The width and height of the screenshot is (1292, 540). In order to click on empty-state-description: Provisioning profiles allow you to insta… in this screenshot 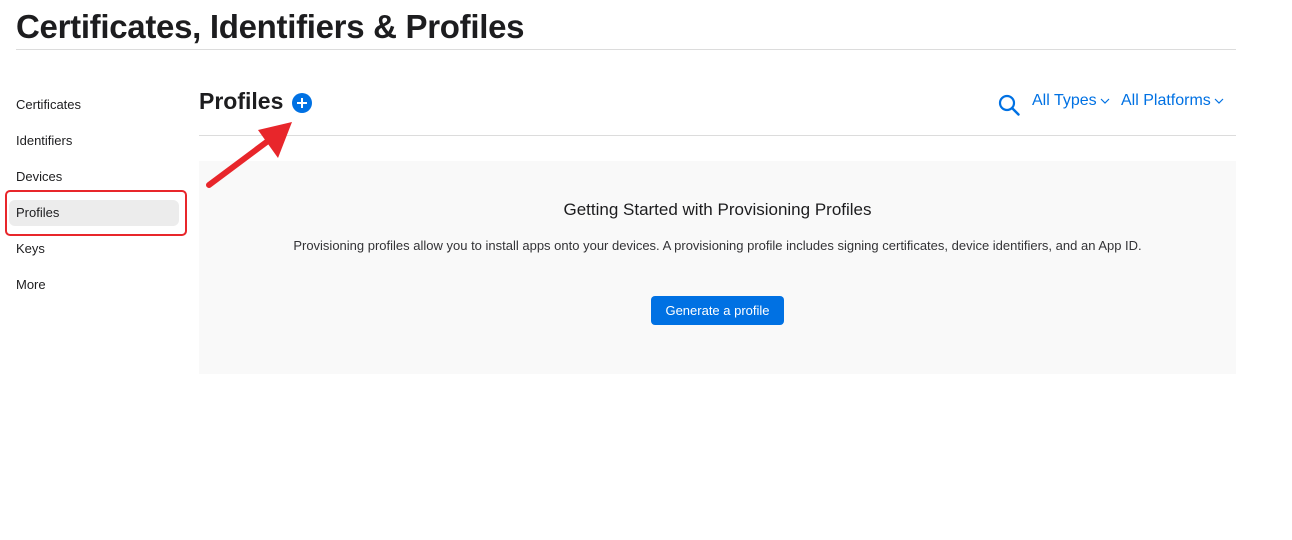, I will do `click(717, 245)`.